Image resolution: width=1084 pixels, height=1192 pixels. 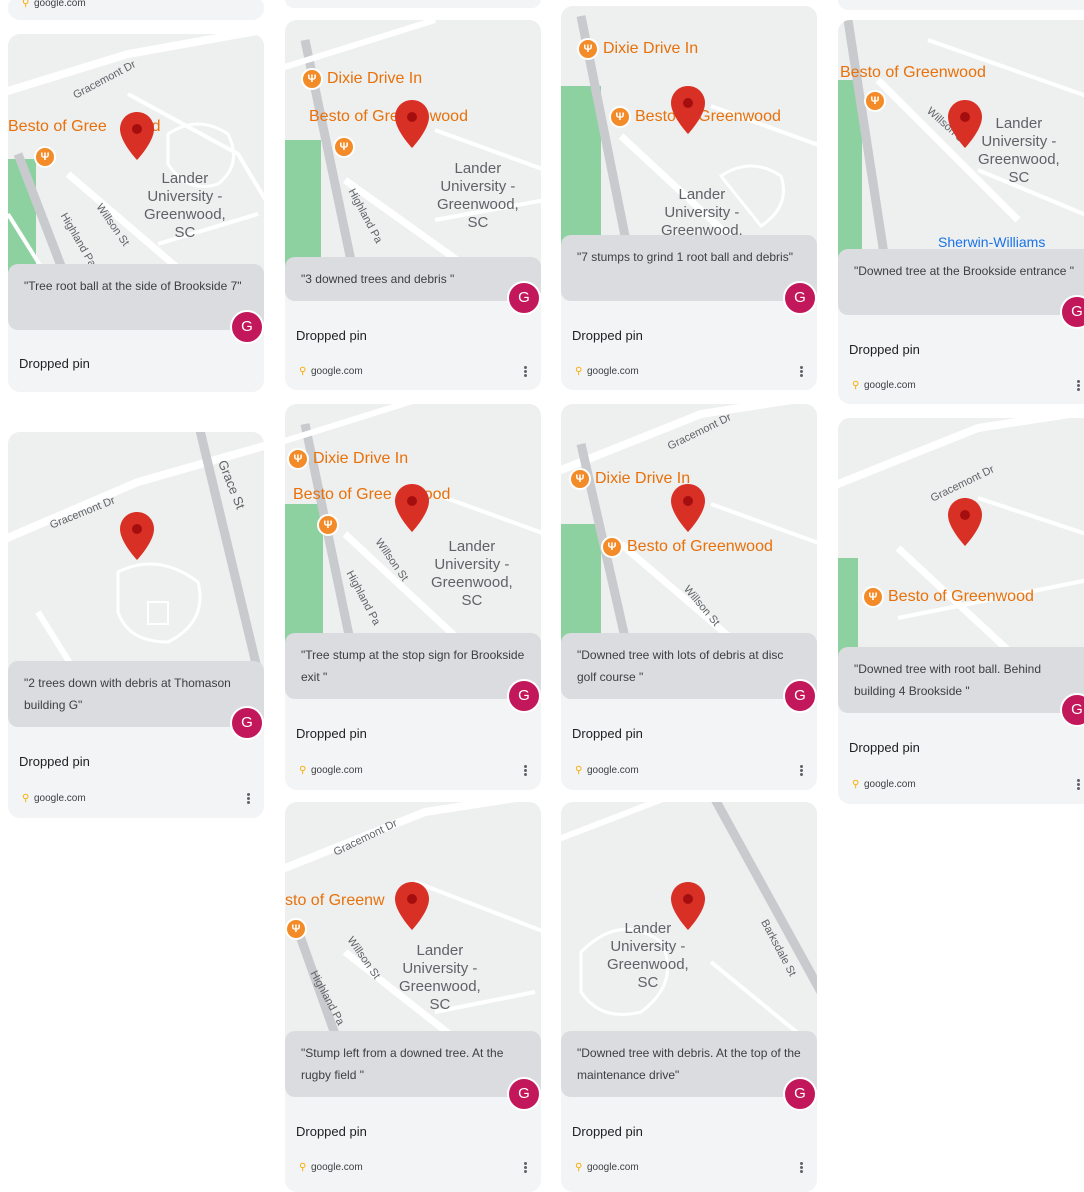 I want to click on partial-card-top-col4, so click(x=961, y=5).